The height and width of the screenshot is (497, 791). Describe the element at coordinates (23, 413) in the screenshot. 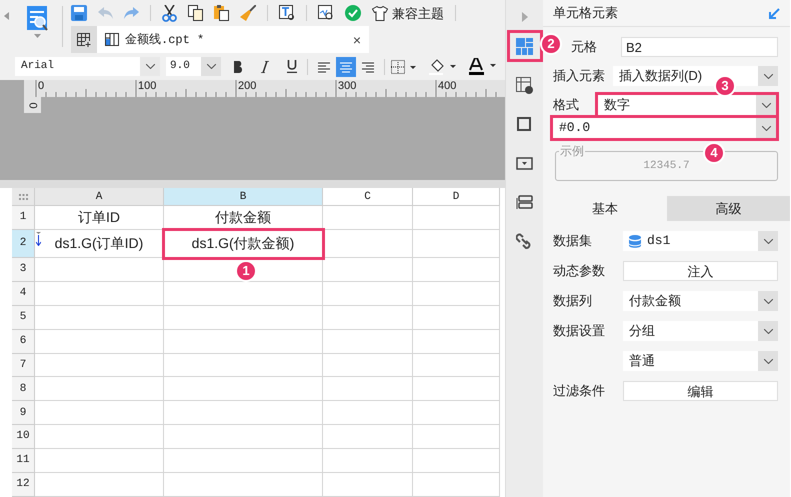

I see `row-header: 9` at that location.